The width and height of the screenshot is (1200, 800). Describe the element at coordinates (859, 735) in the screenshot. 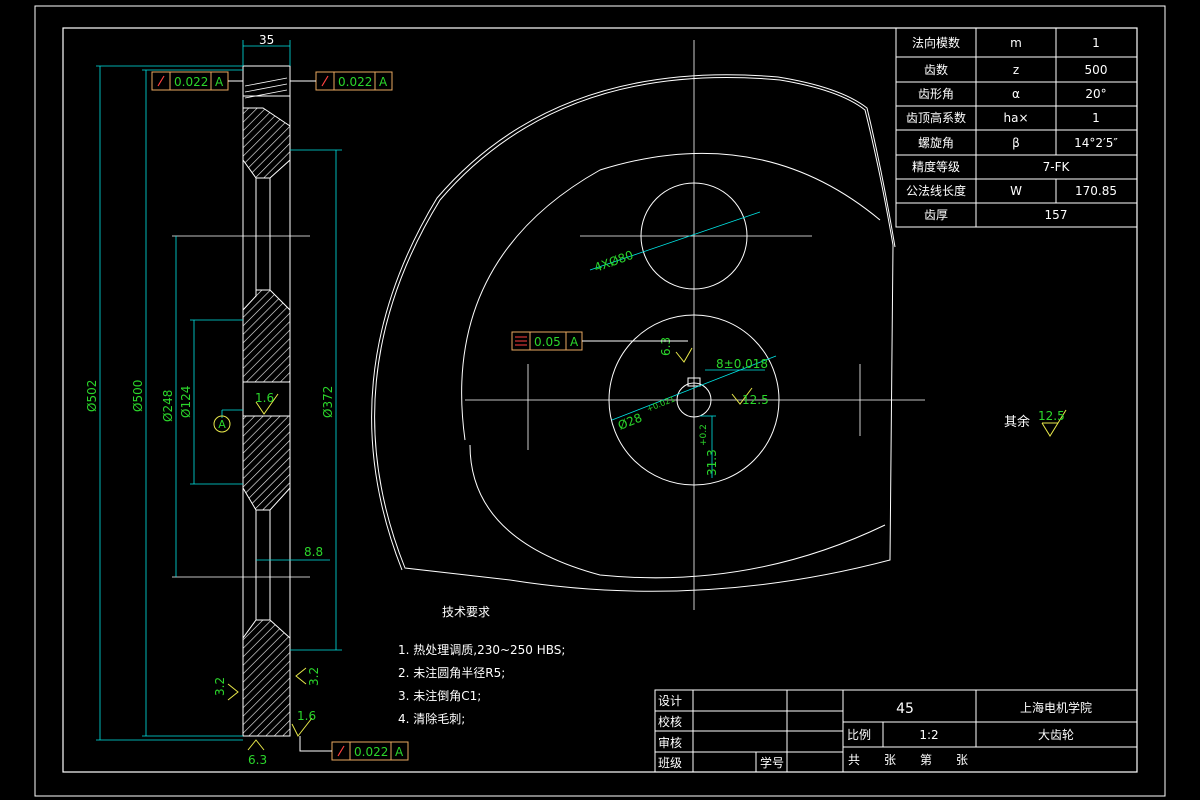

I see `scale-label: 比例` at that location.